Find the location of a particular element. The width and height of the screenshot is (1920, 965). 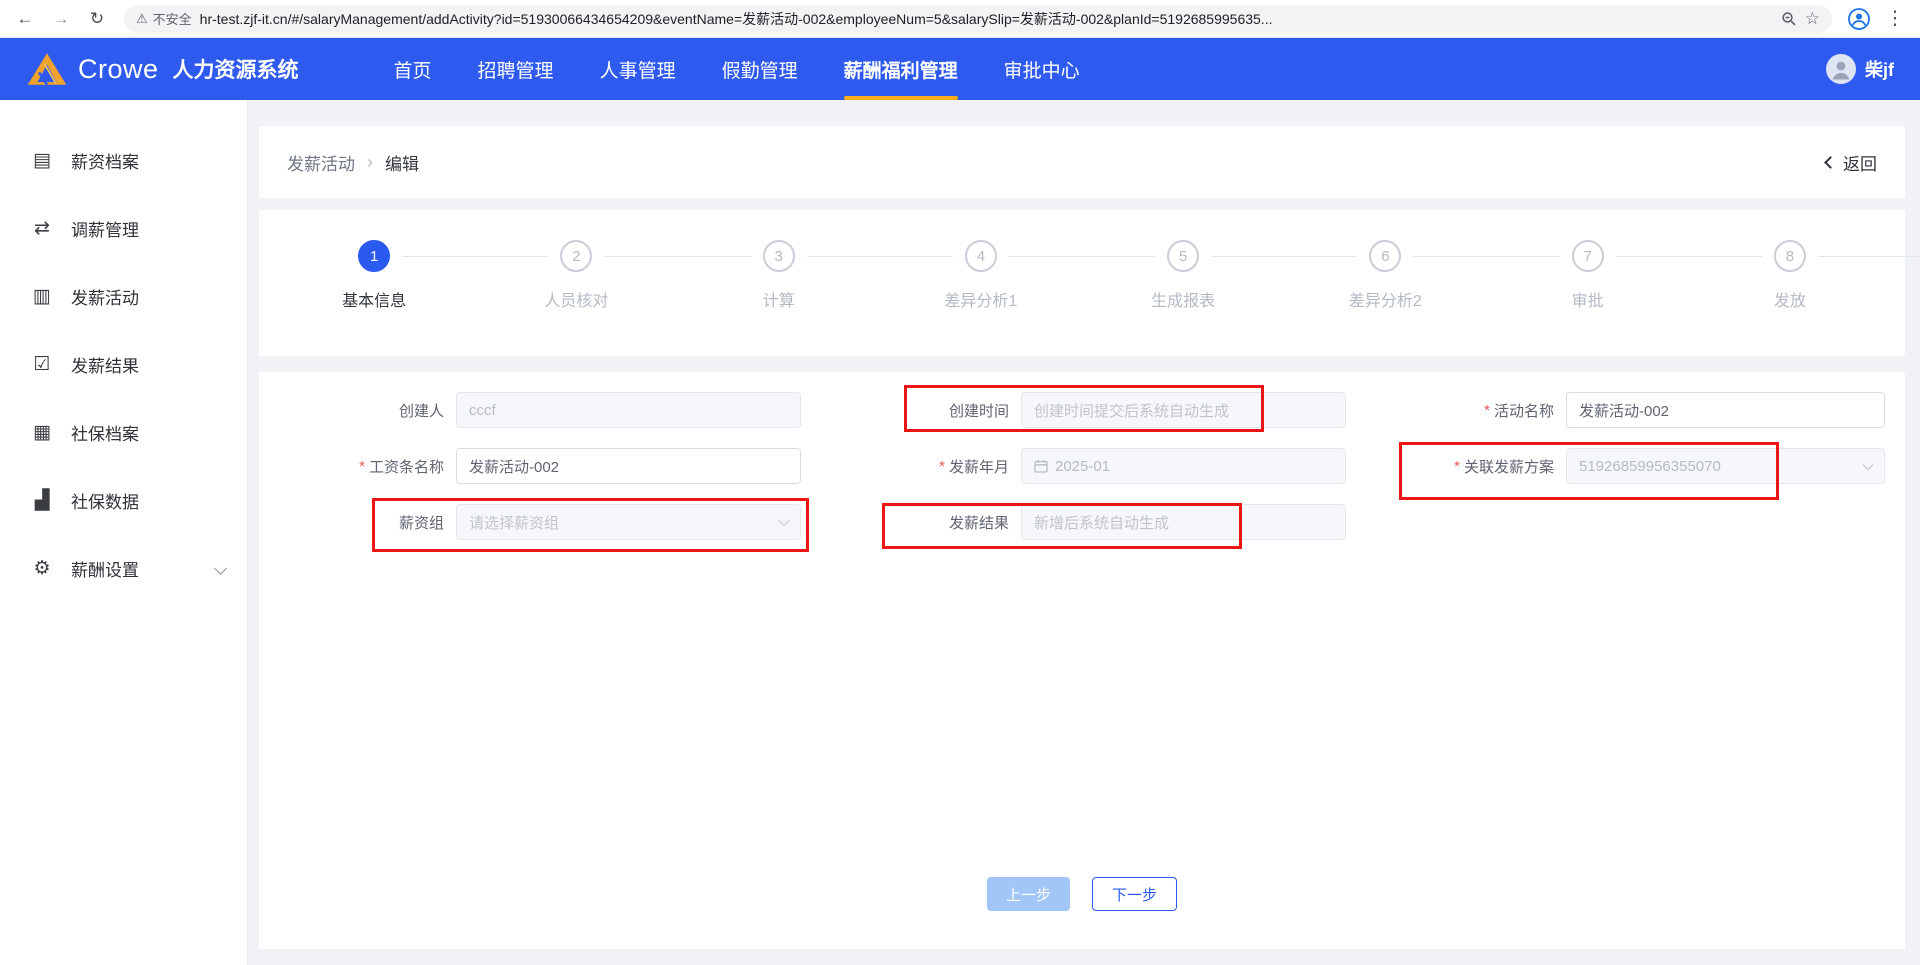

step-number: 3 is located at coordinates (778, 256).